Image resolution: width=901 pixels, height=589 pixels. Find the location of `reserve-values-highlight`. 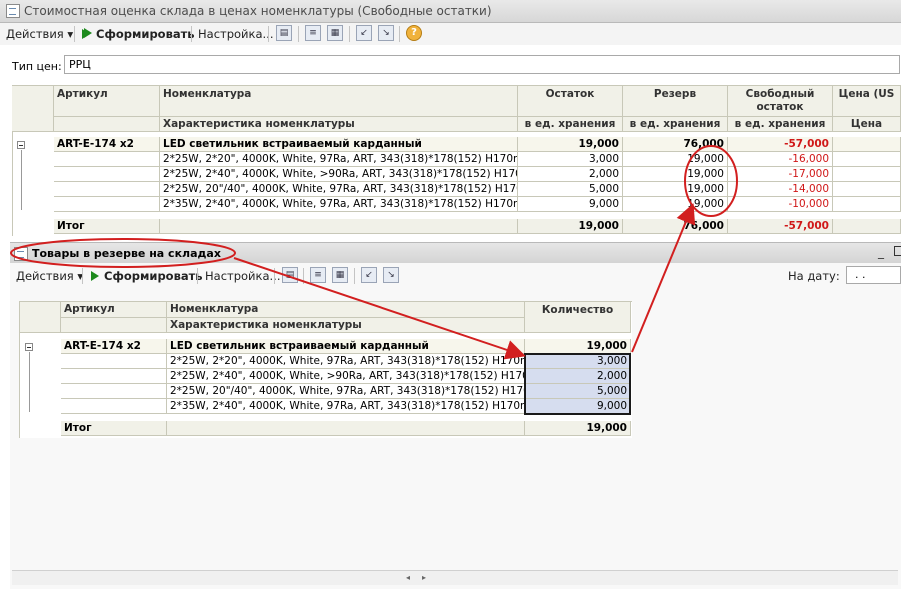

reserve-values-highlight is located at coordinates (711, 181).